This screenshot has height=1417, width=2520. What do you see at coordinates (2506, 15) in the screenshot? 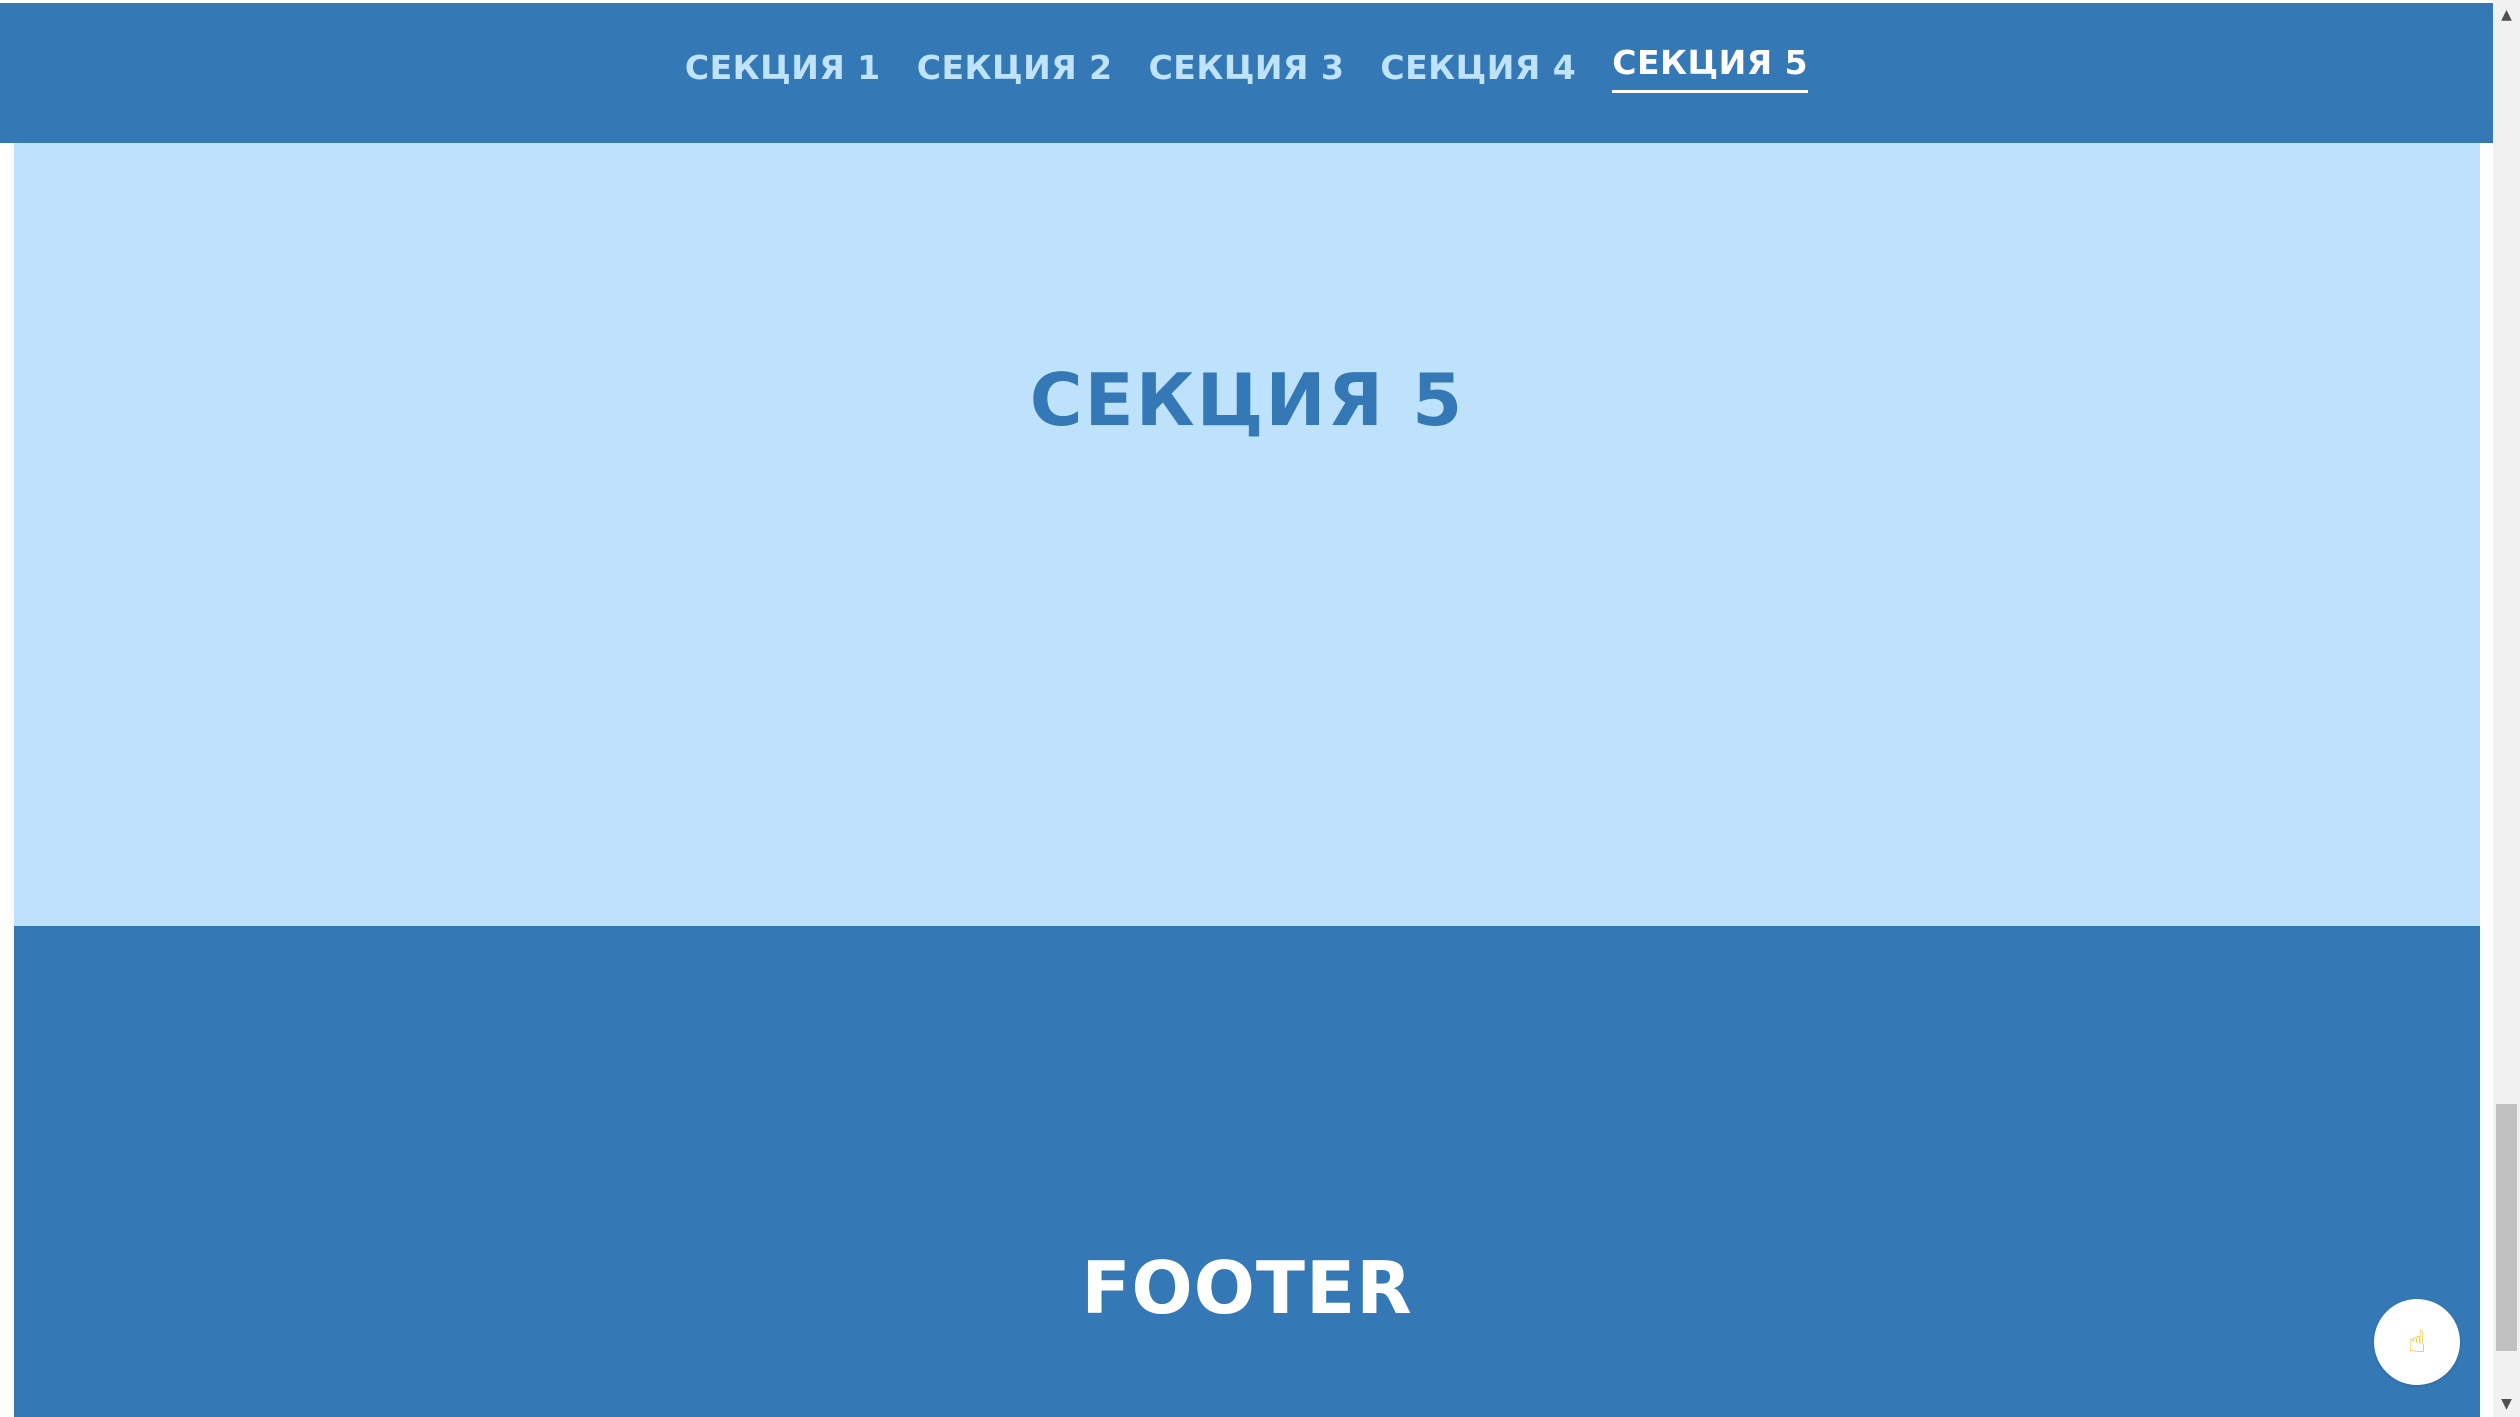
I see `scroll-up-arrow-icon: ▲` at bounding box center [2506, 15].